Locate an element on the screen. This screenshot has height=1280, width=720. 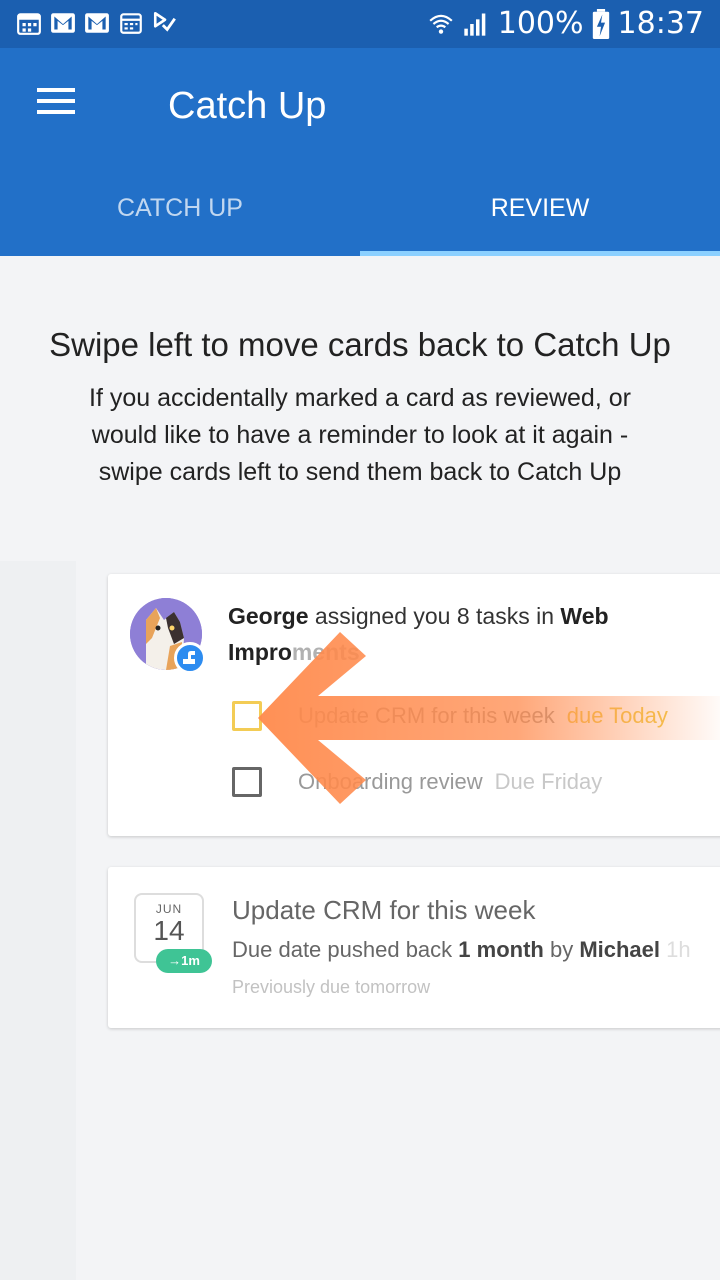
task-due: due Today is located at coordinates (617, 715).